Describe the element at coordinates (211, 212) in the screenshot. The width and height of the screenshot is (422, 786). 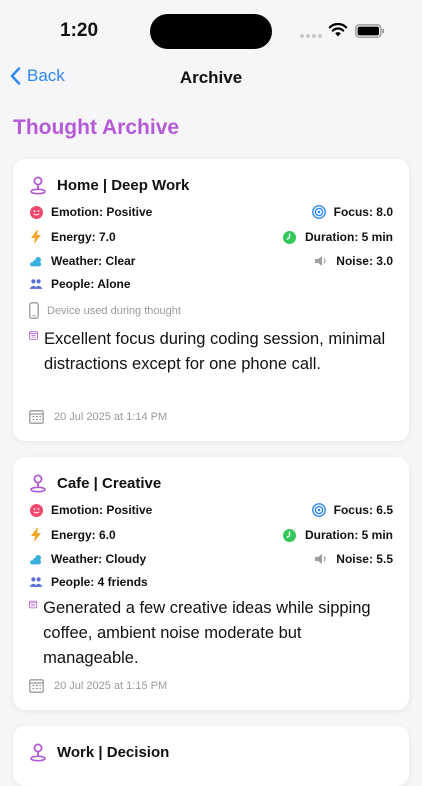
I see `metric-row: Emotion: Positive Focus: 8.0` at that location.